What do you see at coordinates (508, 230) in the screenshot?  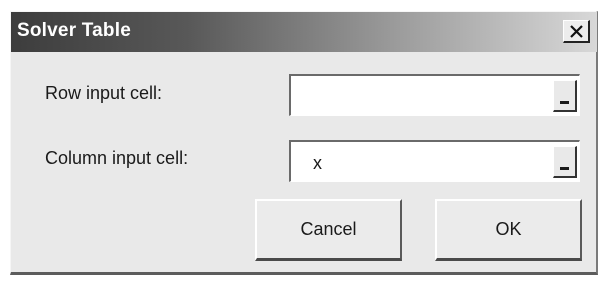 I see `ok-button: OK` at bounding box center [508, 230].